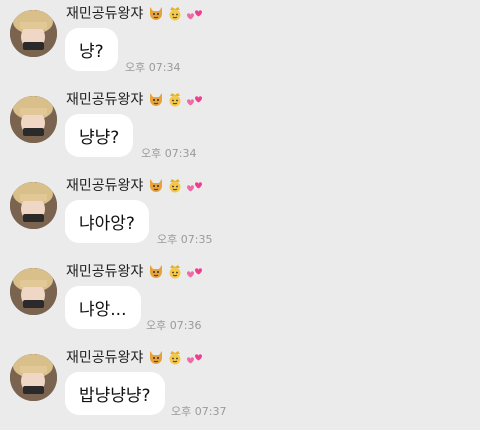  Describe the element at coordinates (185, 239) in the screenshot. I see `message-timestamp: 오후 07:35` at that location.